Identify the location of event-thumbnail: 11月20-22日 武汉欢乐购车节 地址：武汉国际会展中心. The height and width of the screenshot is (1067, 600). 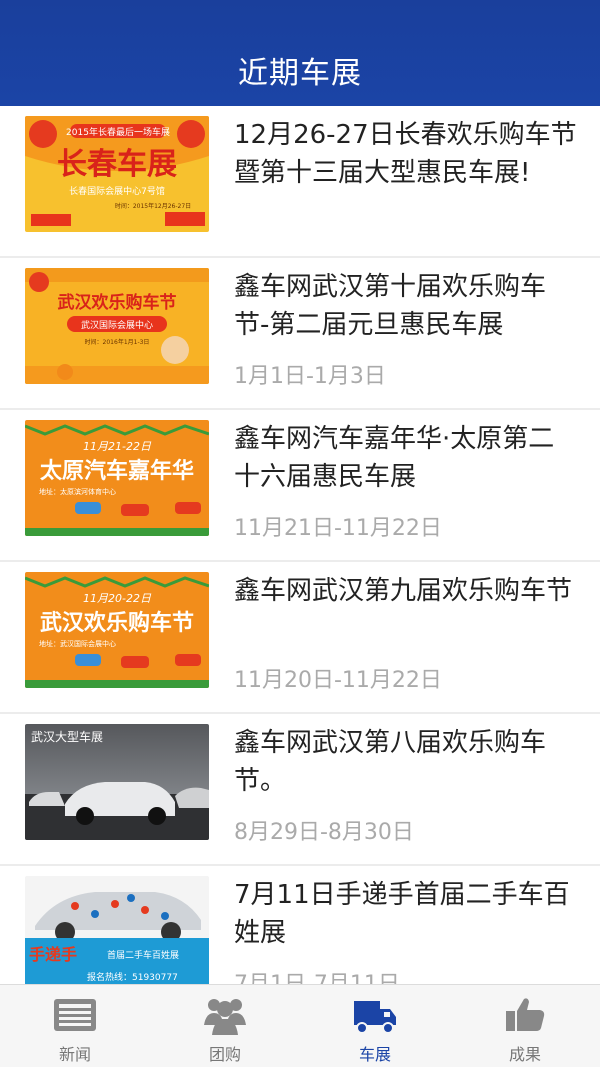
(117, 630).